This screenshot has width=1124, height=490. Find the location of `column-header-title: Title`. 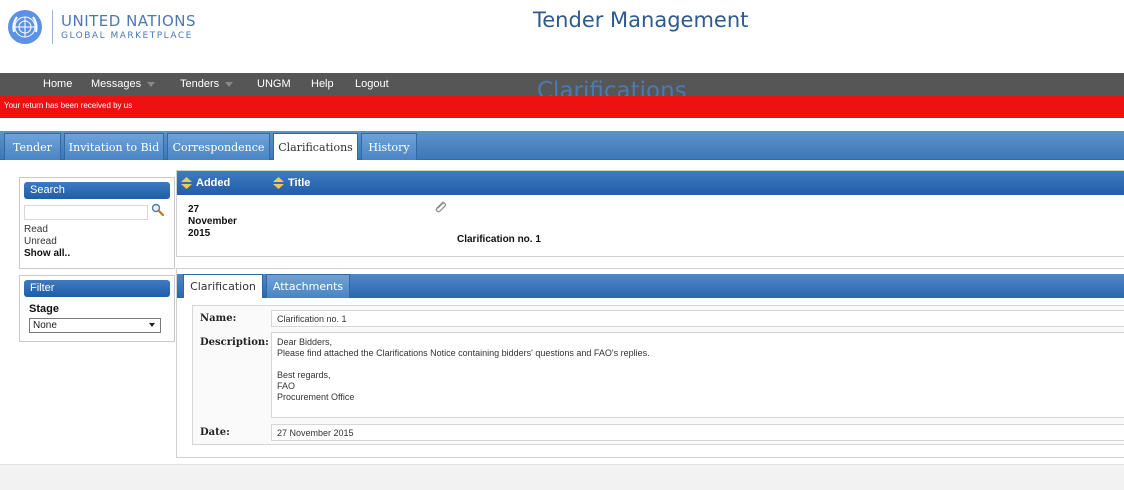

column-header-title: Title is located at coordinates (291, 183).